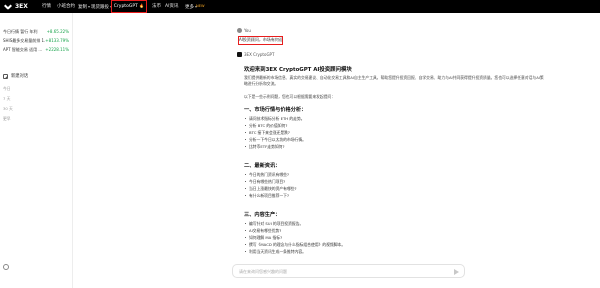  What do you see at coordinates (275, 110) in the screenshot?
I see `section-heading: 一、市场行情与价格分析：` at bounding box center [275, 110].